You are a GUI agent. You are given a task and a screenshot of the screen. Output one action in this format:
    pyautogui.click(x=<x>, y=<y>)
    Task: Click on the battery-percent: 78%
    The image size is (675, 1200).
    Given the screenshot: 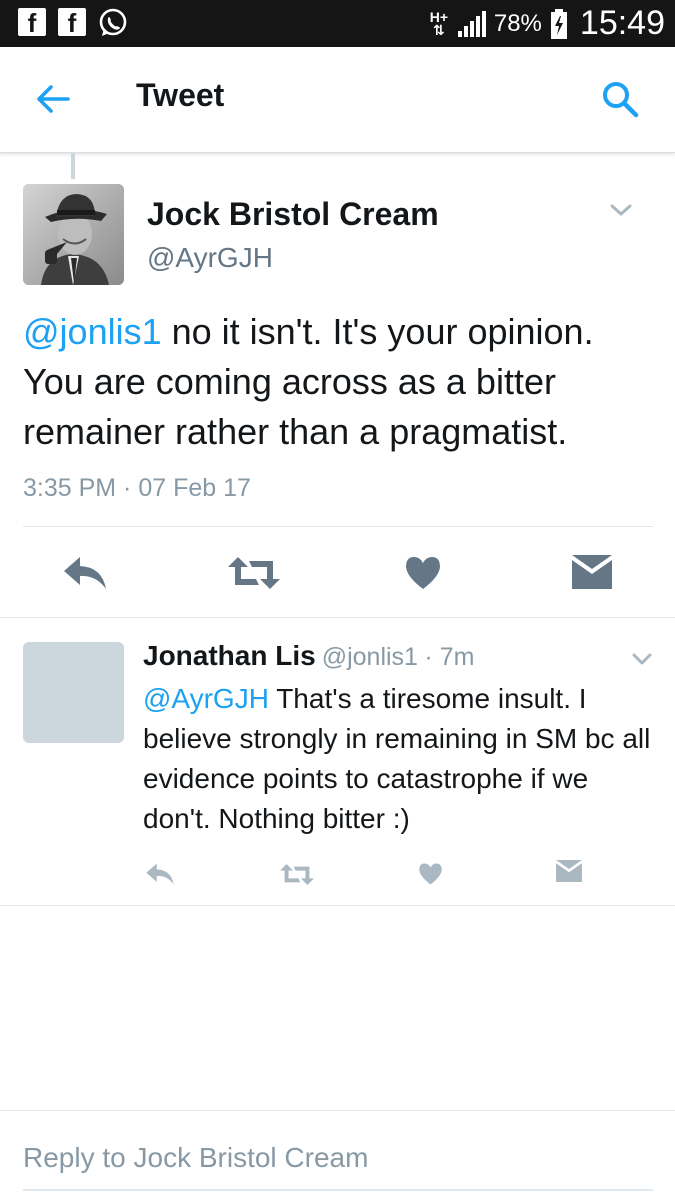 What is the action you would take?
    pyautogui.click(x=517, y=23)
    